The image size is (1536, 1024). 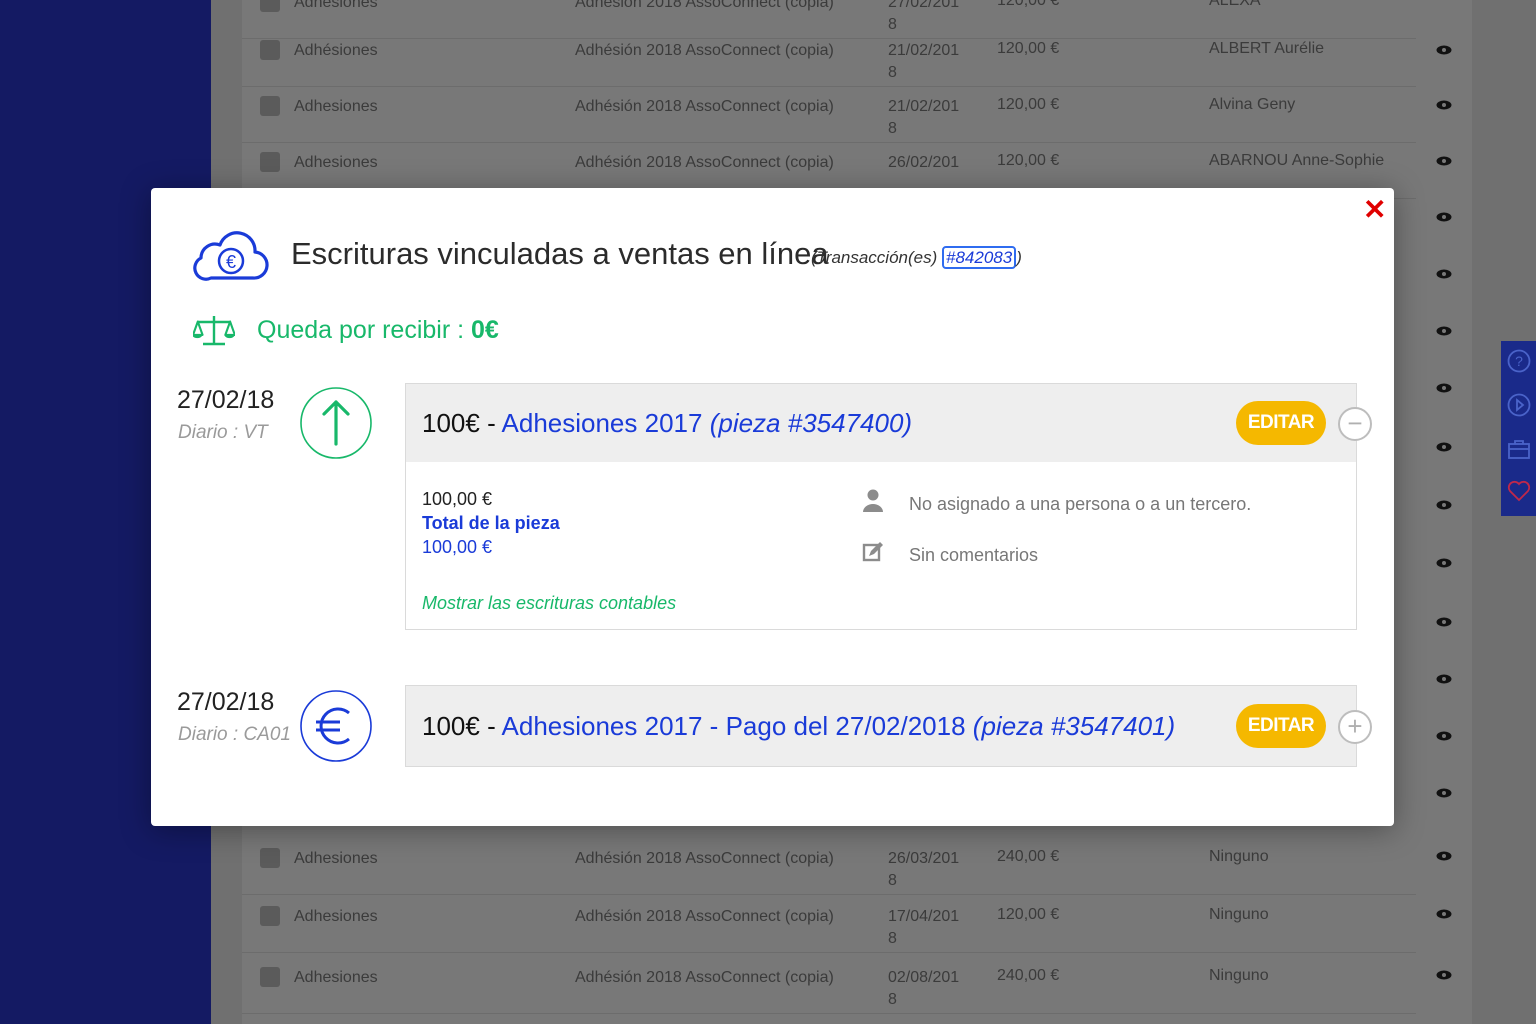 I want to click on remaining-value: 0€, so click(x=485, y=330).